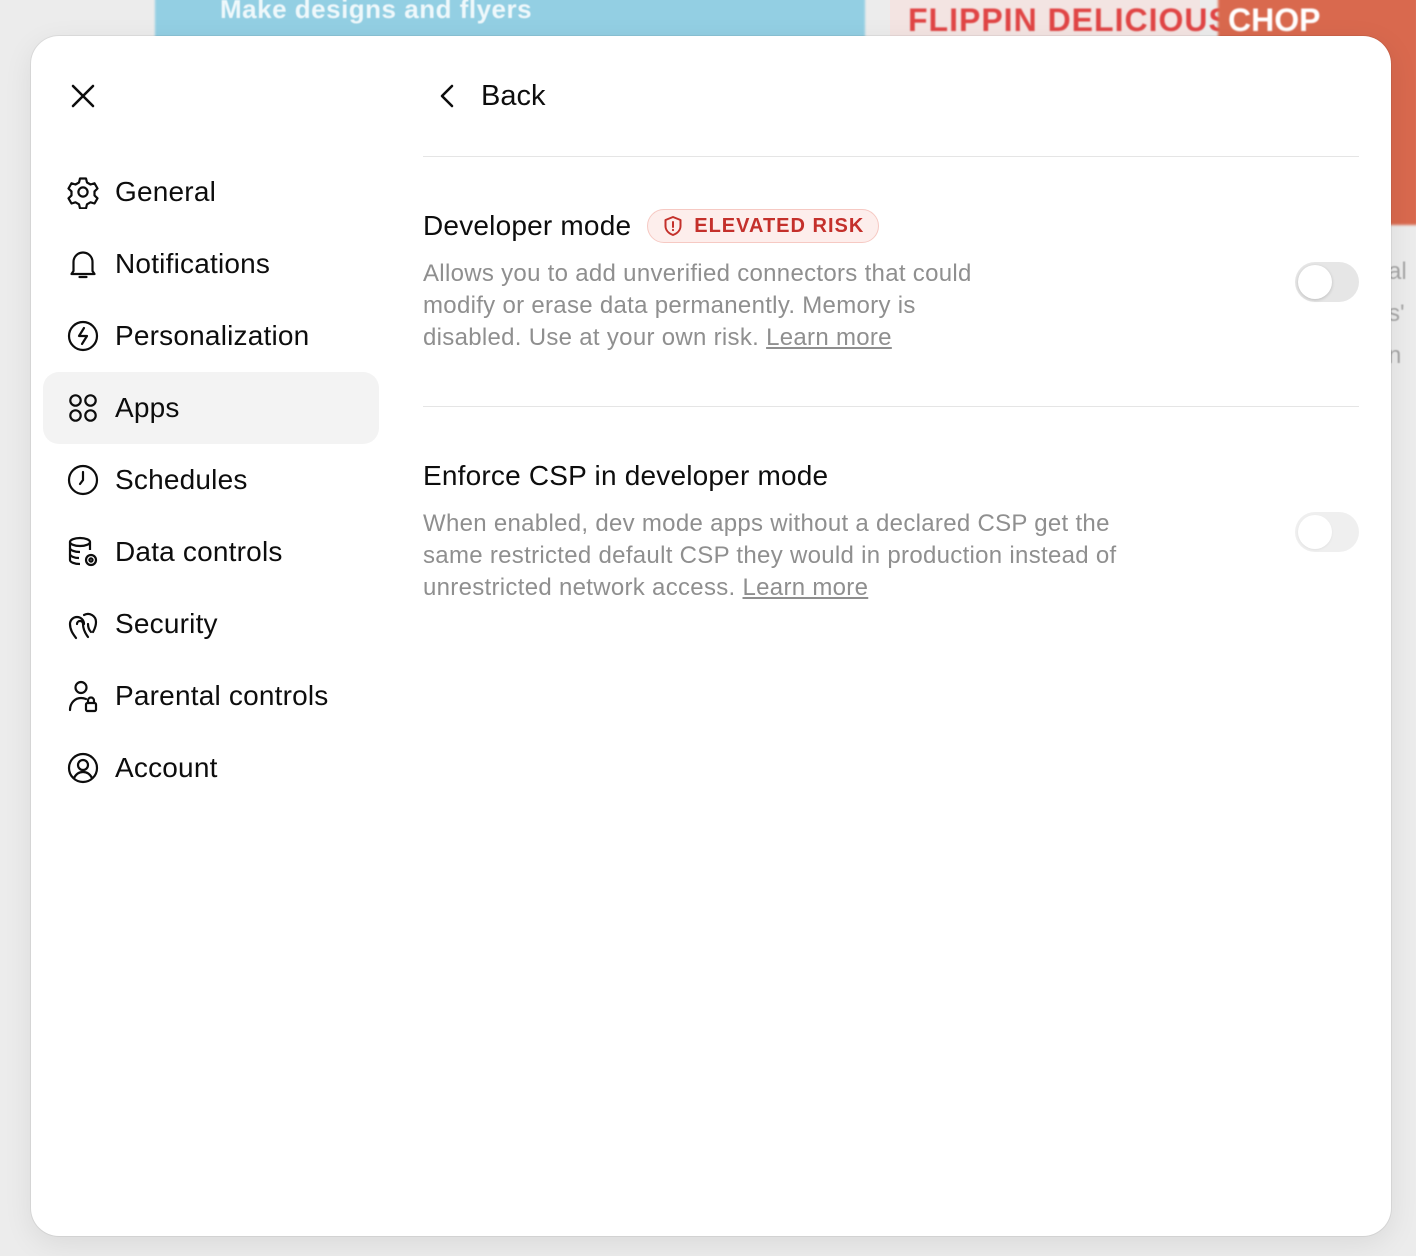 Image resolution: width=1416 pixels, height=1256 pixels. I want to click on sidebar-item-data-controls: Data controls, so click(211, 552).